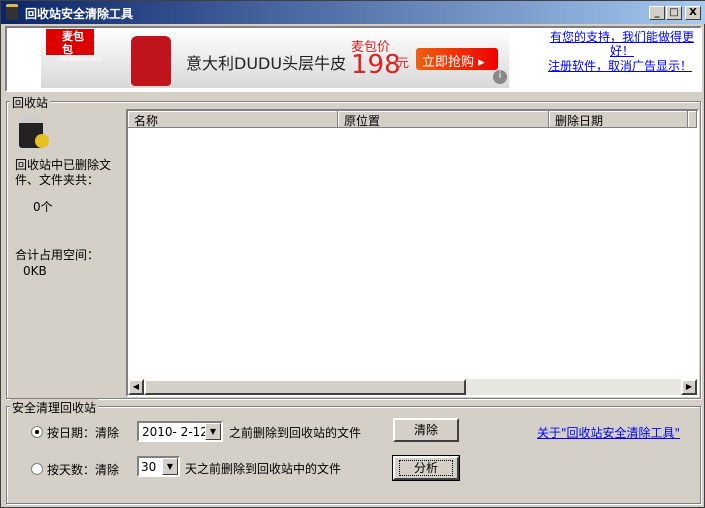  I want to click on date-picker: 2010- 2-12 ▼, so click(180, 431).